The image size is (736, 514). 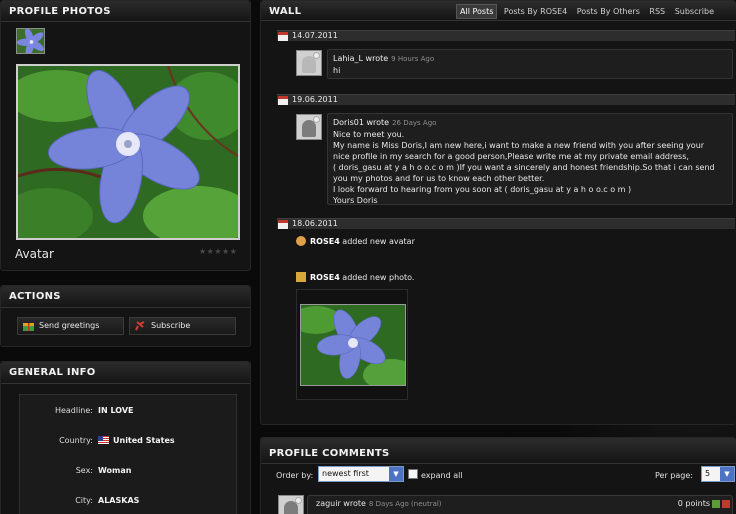 I want to click on tab-all-posts: All Posts, so click(x=477, y=11).